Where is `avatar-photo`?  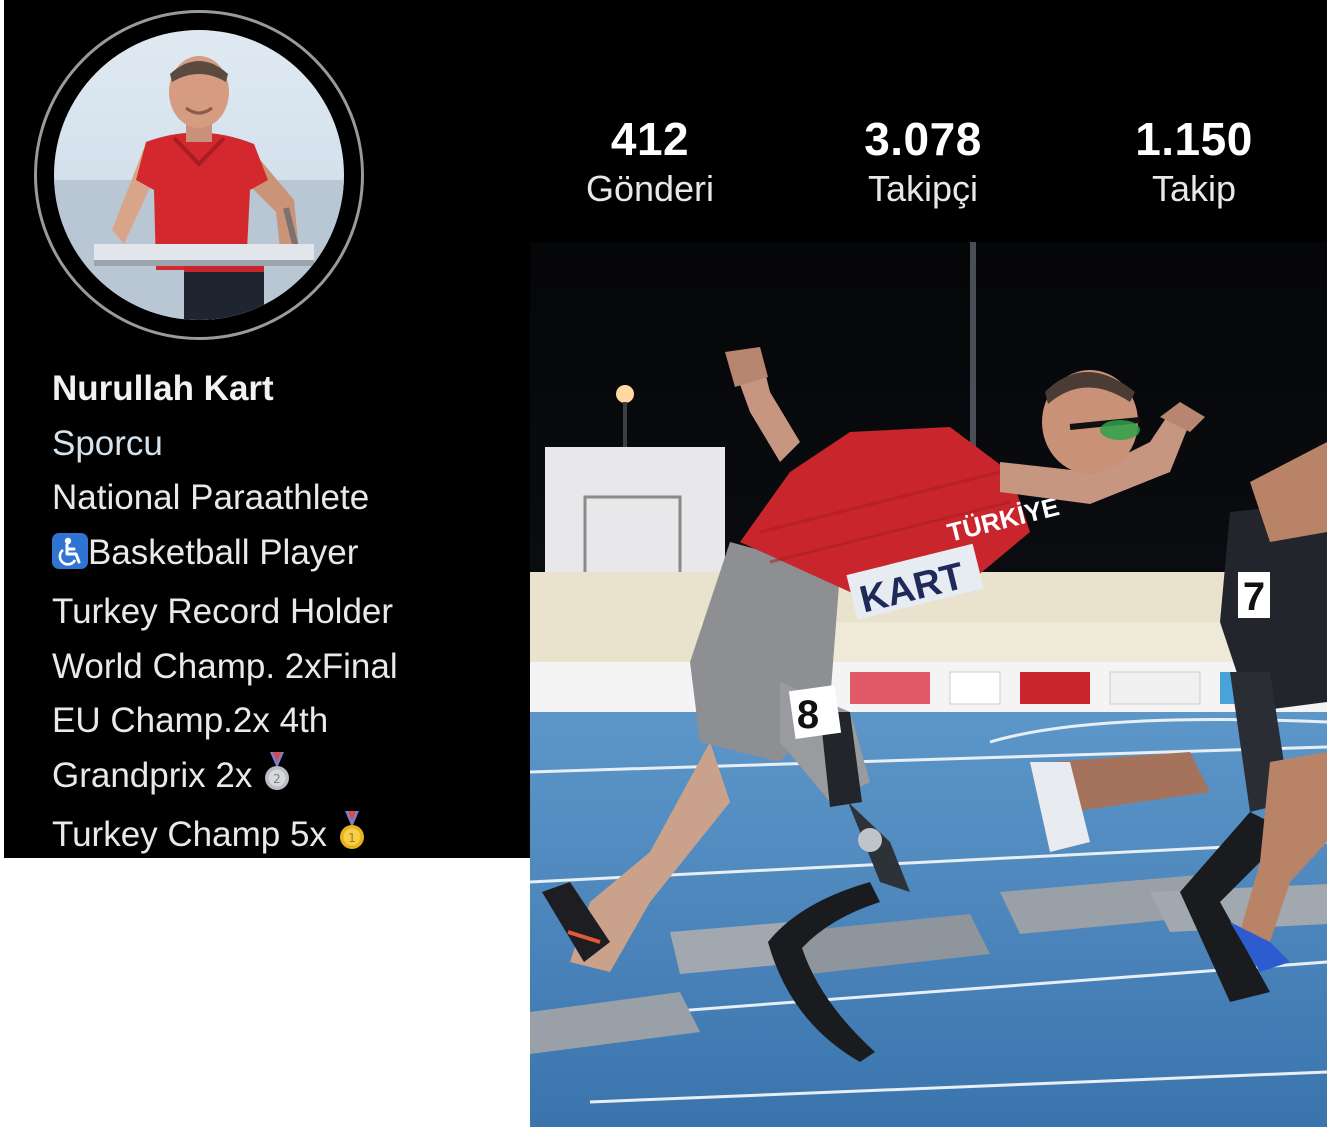 avatar-photo is located at coordinates (199, 175).